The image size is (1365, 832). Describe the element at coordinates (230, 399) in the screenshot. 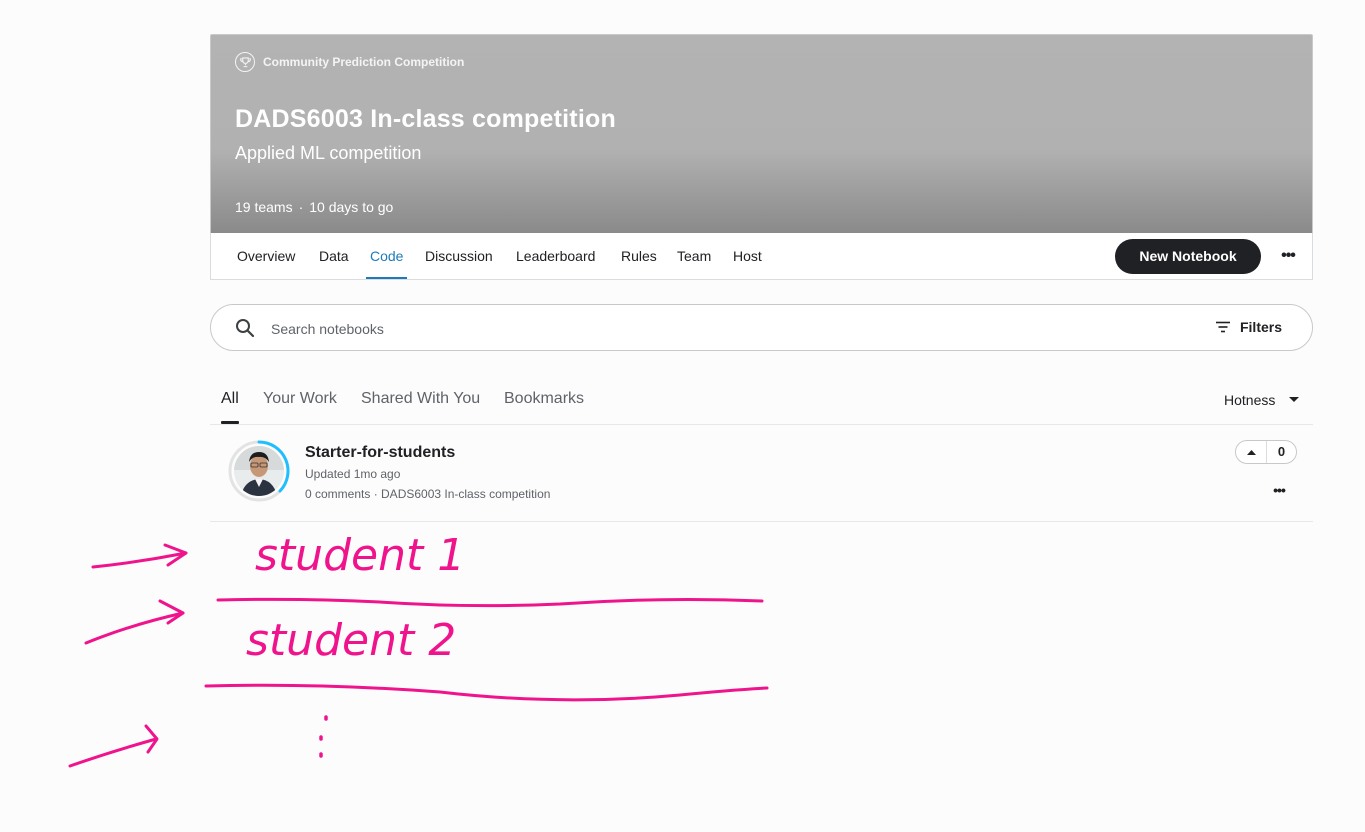

I see `subtab-all: All` at that location.